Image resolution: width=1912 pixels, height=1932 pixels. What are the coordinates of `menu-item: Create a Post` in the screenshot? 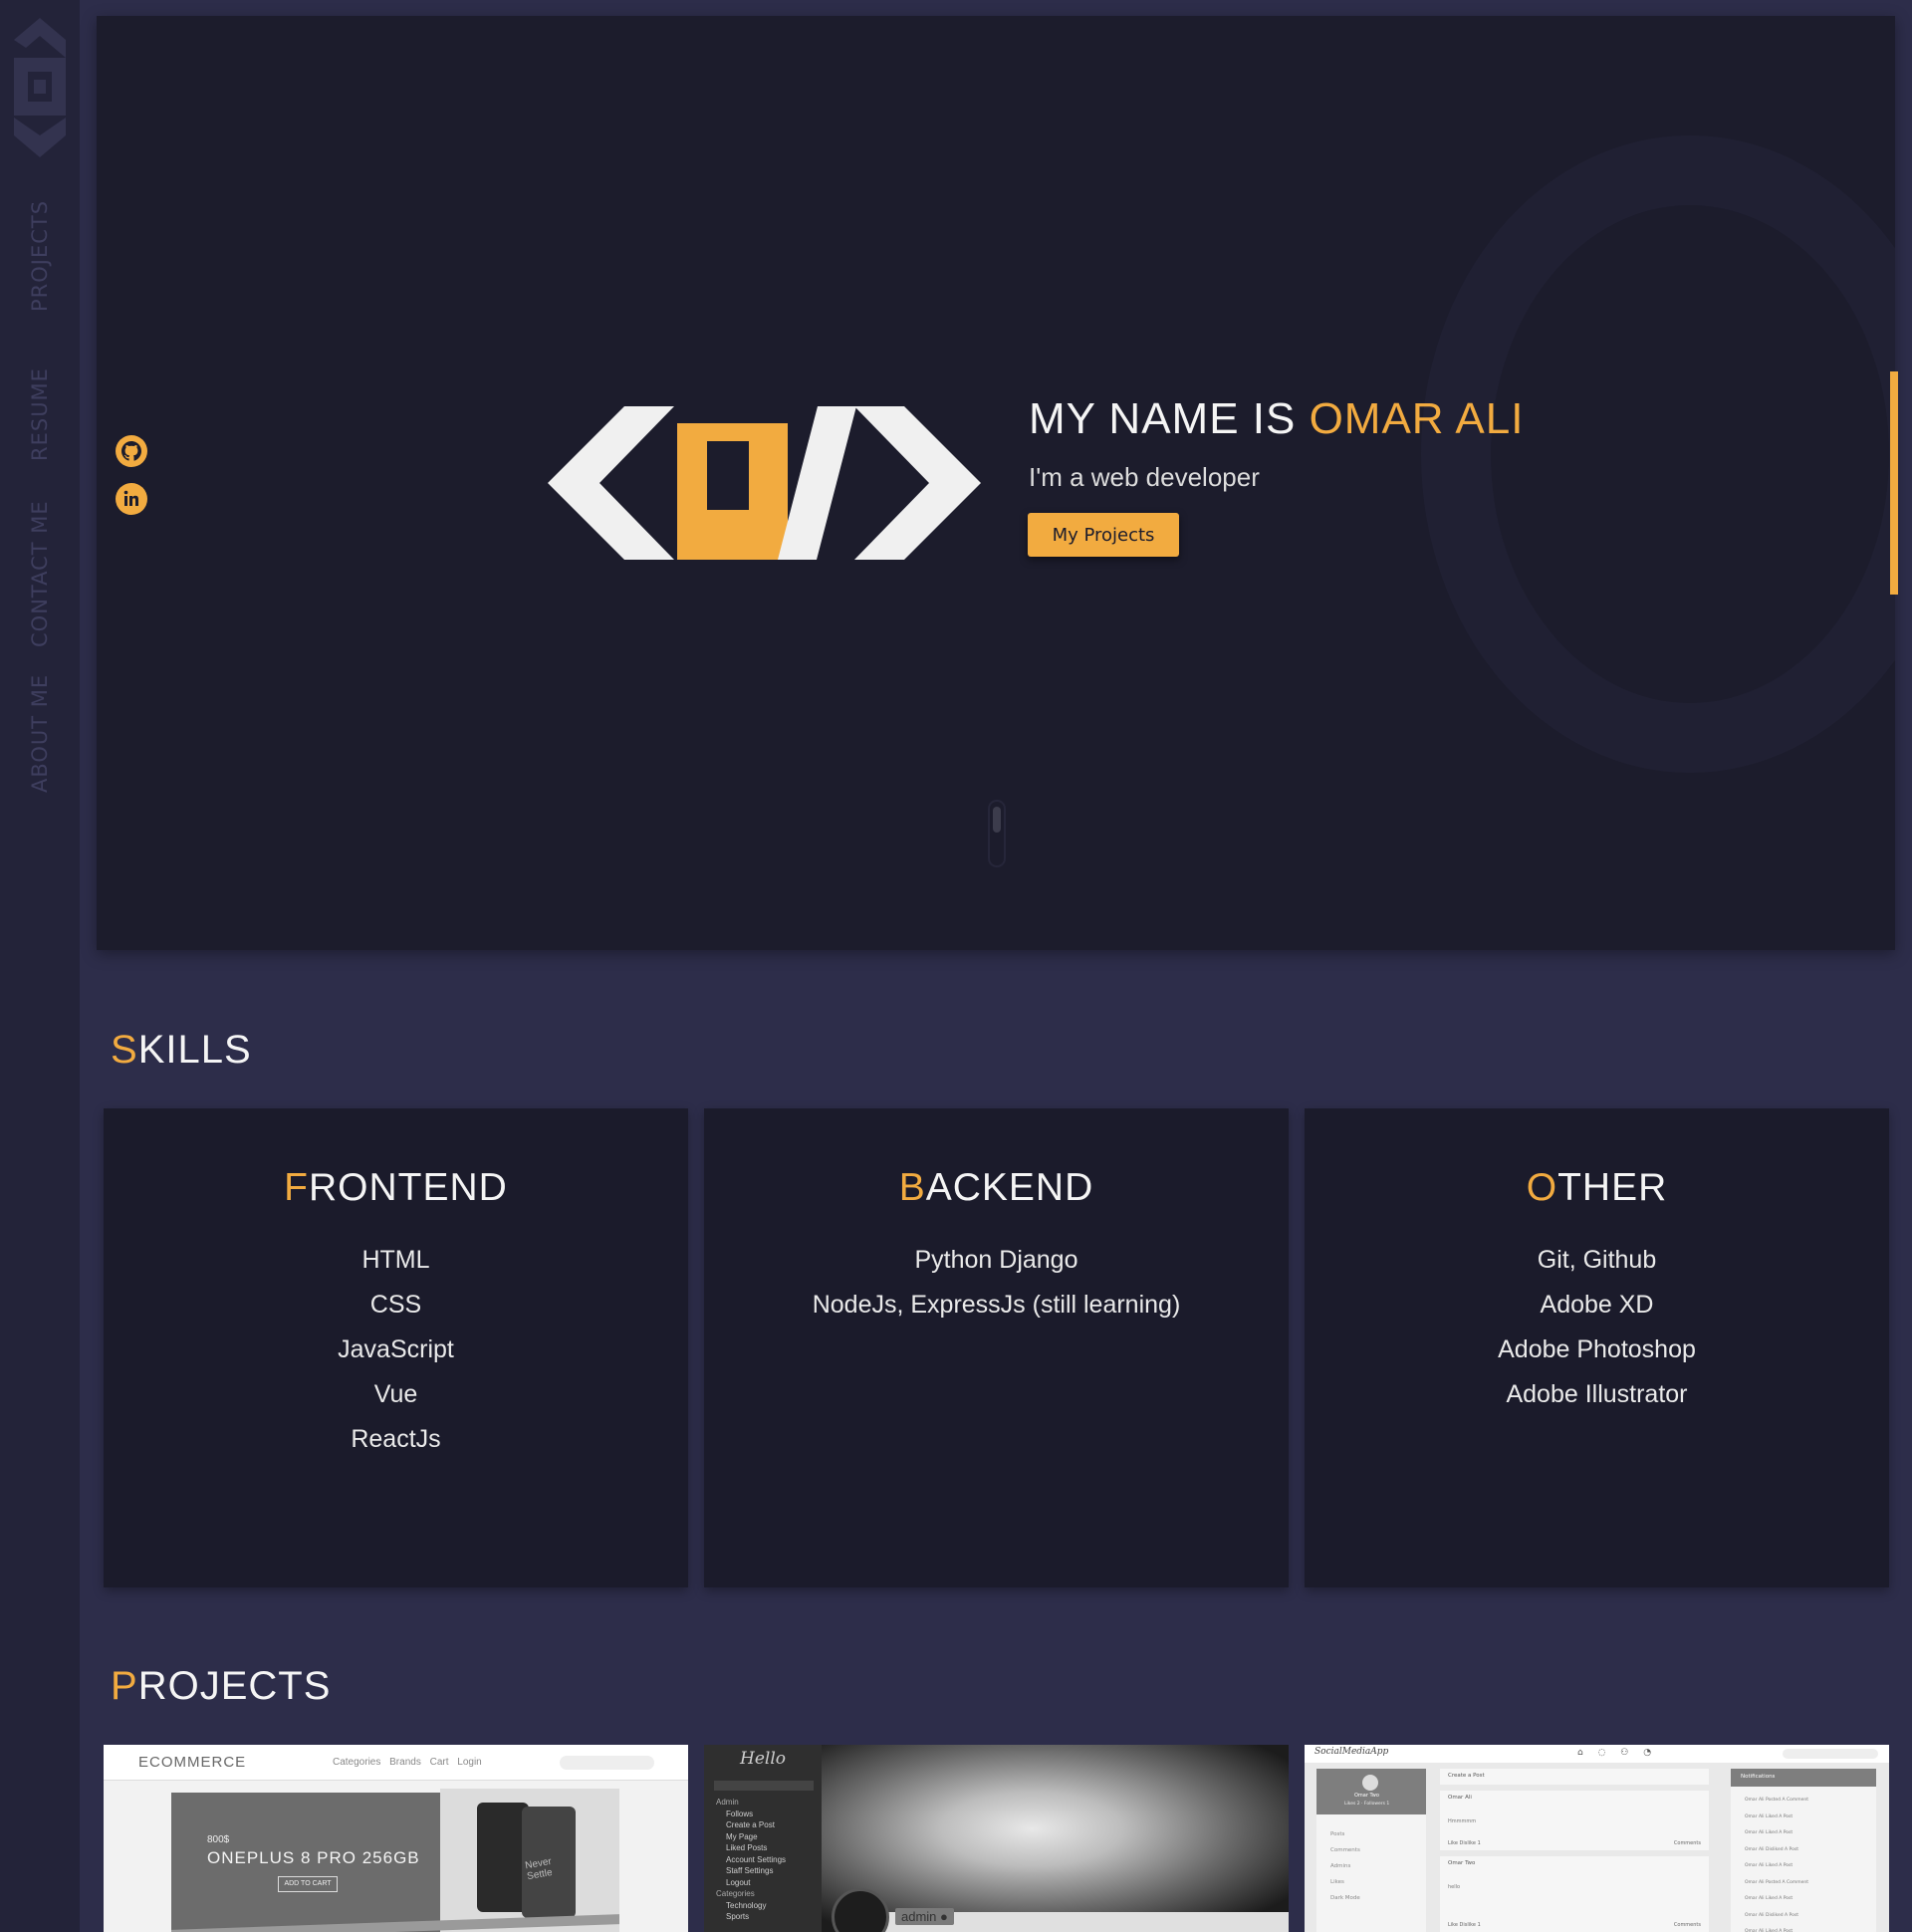 It's located at (750, 1825).